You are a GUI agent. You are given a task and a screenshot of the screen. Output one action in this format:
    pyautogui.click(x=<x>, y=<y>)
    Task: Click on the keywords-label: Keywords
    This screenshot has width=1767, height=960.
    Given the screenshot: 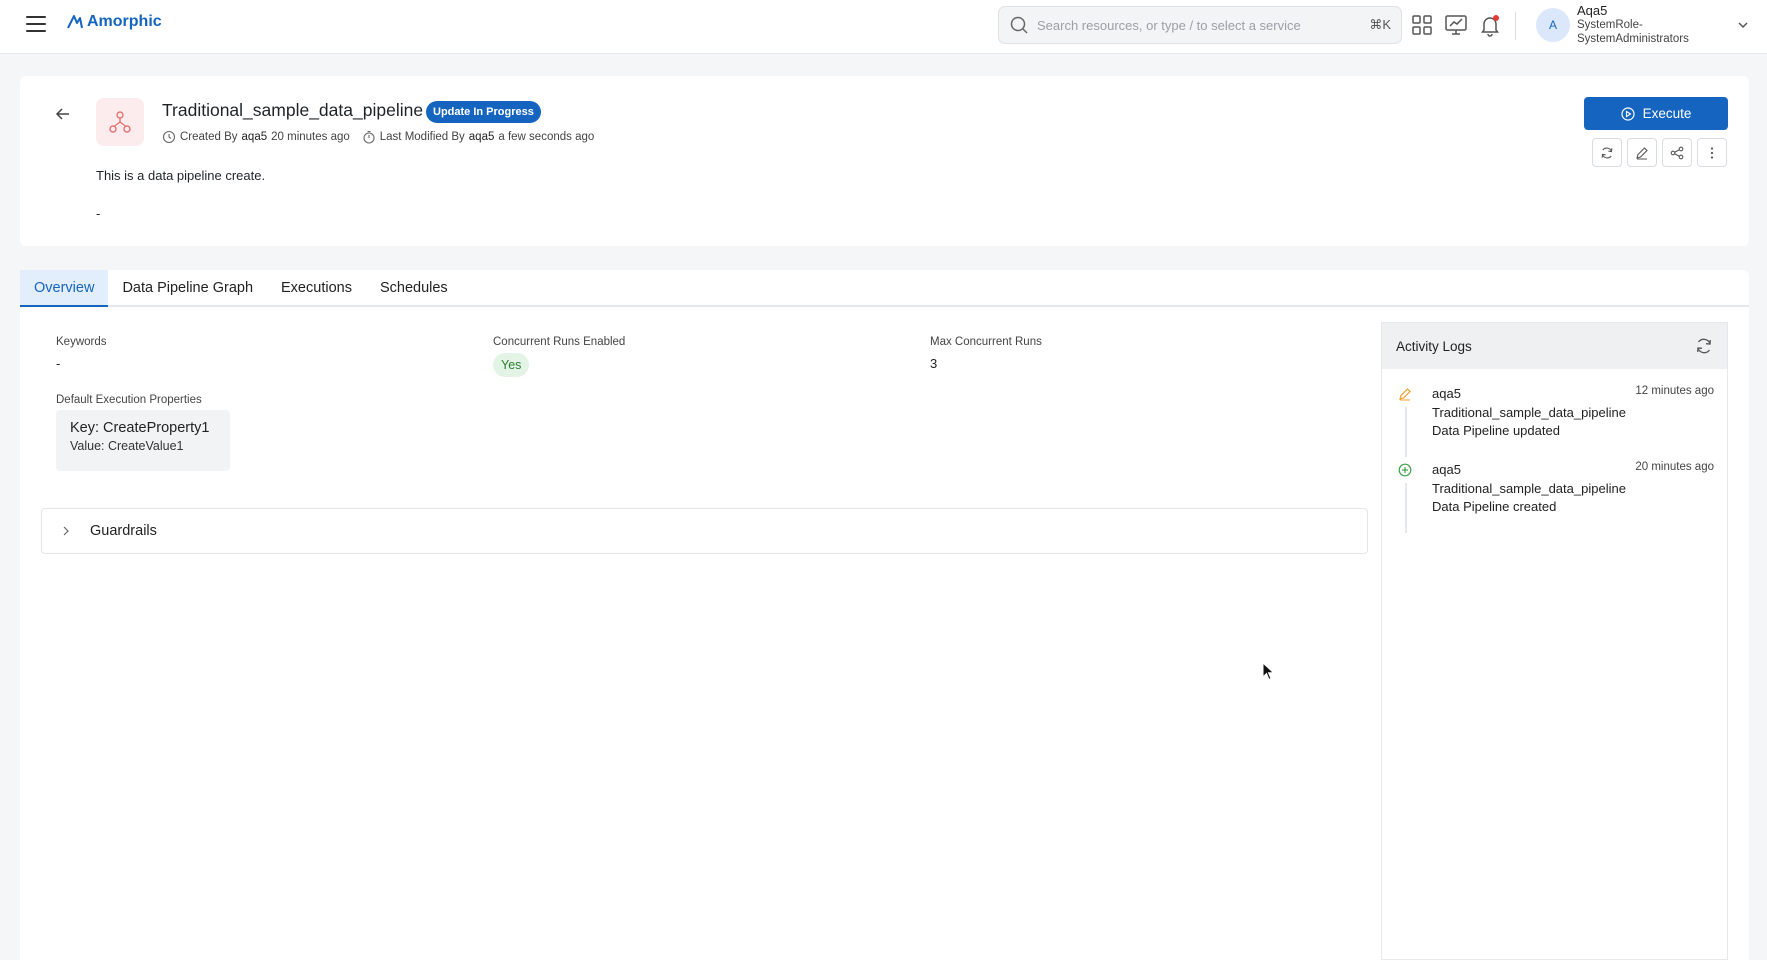 What is the action you would take?
    pyautogui.click(x=81, y=342)
    